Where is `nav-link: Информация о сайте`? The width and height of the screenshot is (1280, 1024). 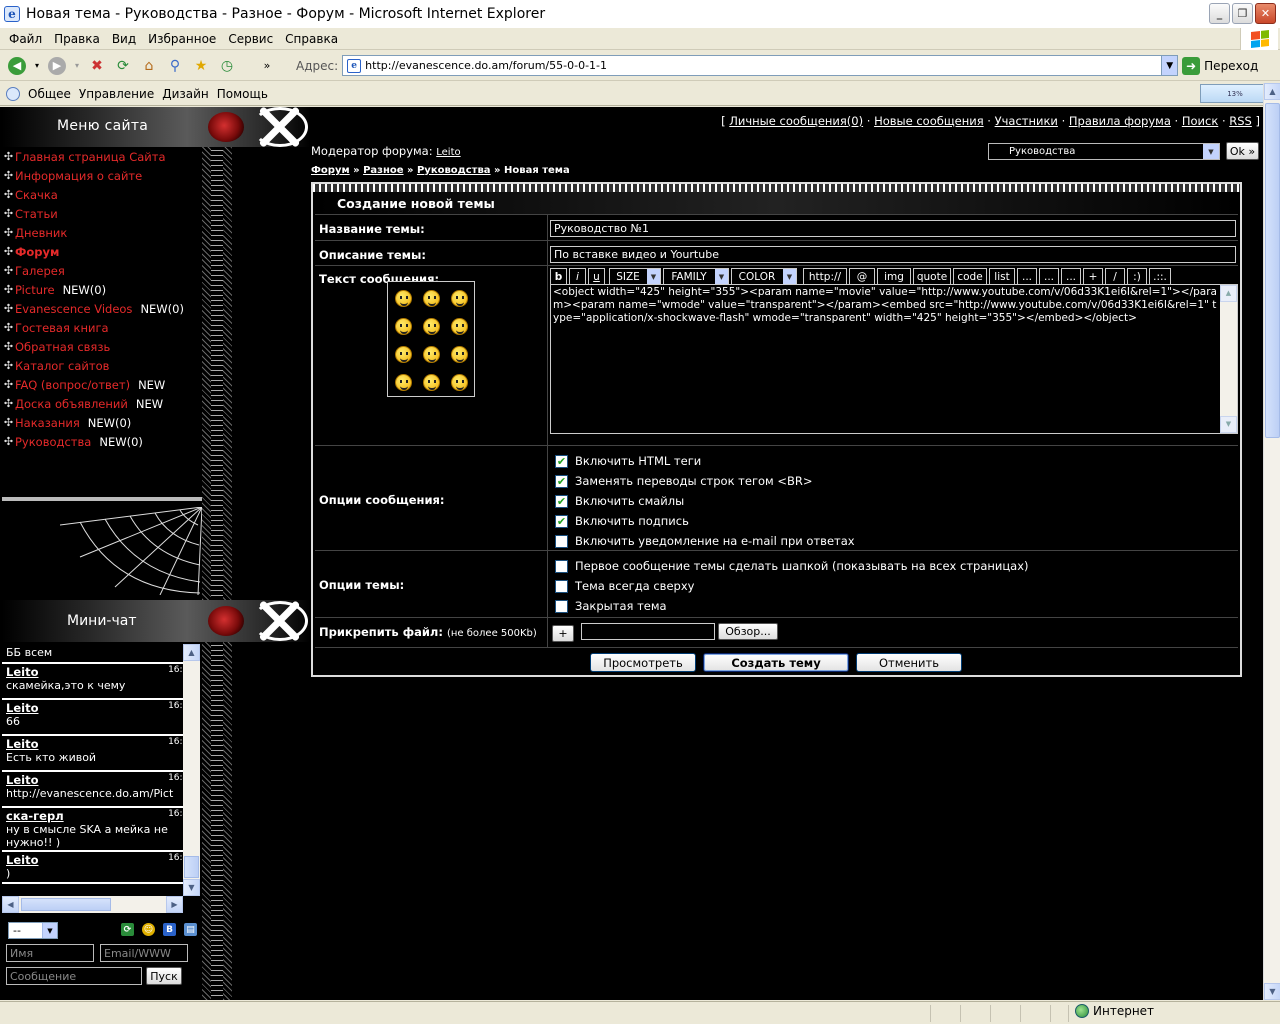
nav-link: Информация о сайте is located at coordinates (78, 176).